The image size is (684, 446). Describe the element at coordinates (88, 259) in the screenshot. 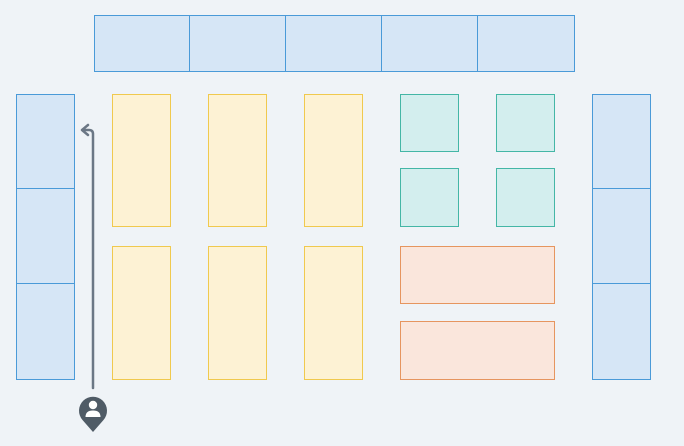

I see `walking-path` at that location.